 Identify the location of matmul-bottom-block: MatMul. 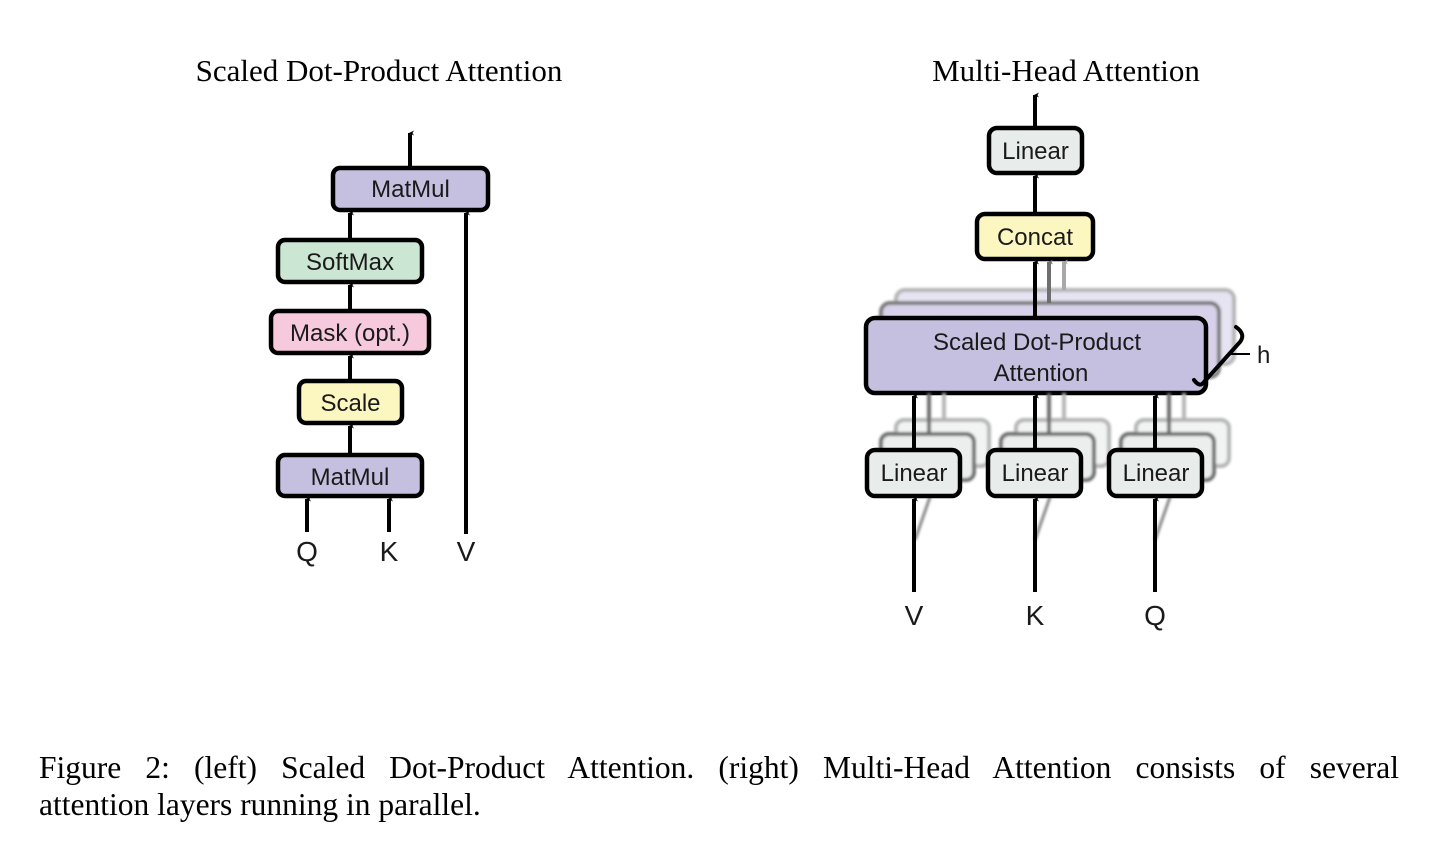
(350, 475).